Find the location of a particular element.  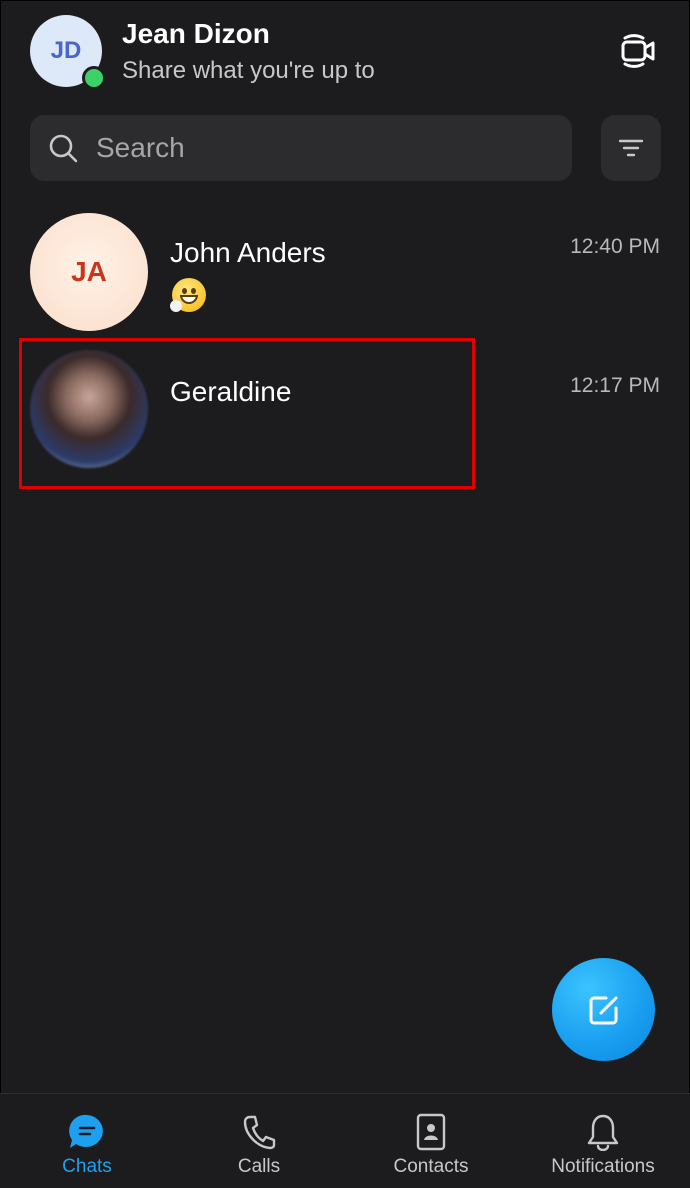

tab-calls: Calls is located at coordinates (259, 1141).